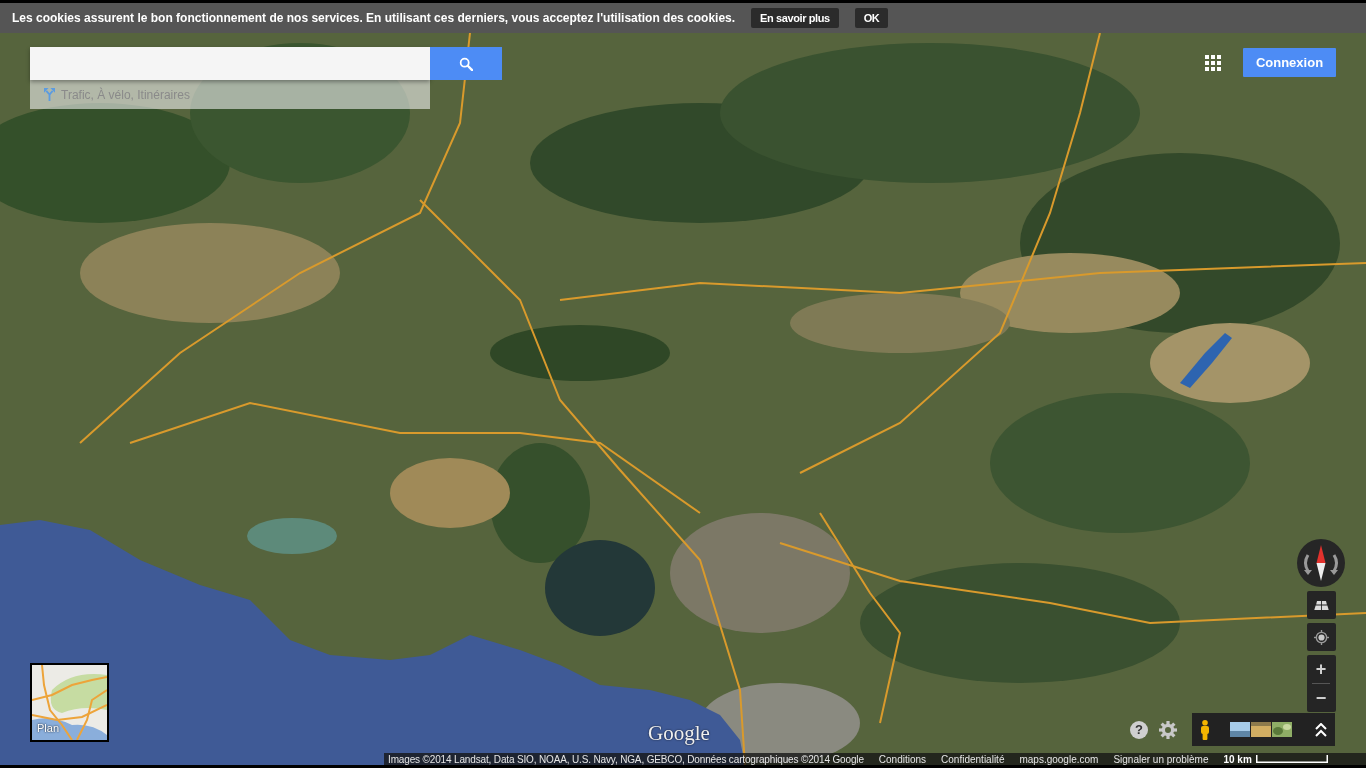 Image resolution: width=1366 pixels, height=768 pixels. I want to click on tilt-button, so click(1321, 605).